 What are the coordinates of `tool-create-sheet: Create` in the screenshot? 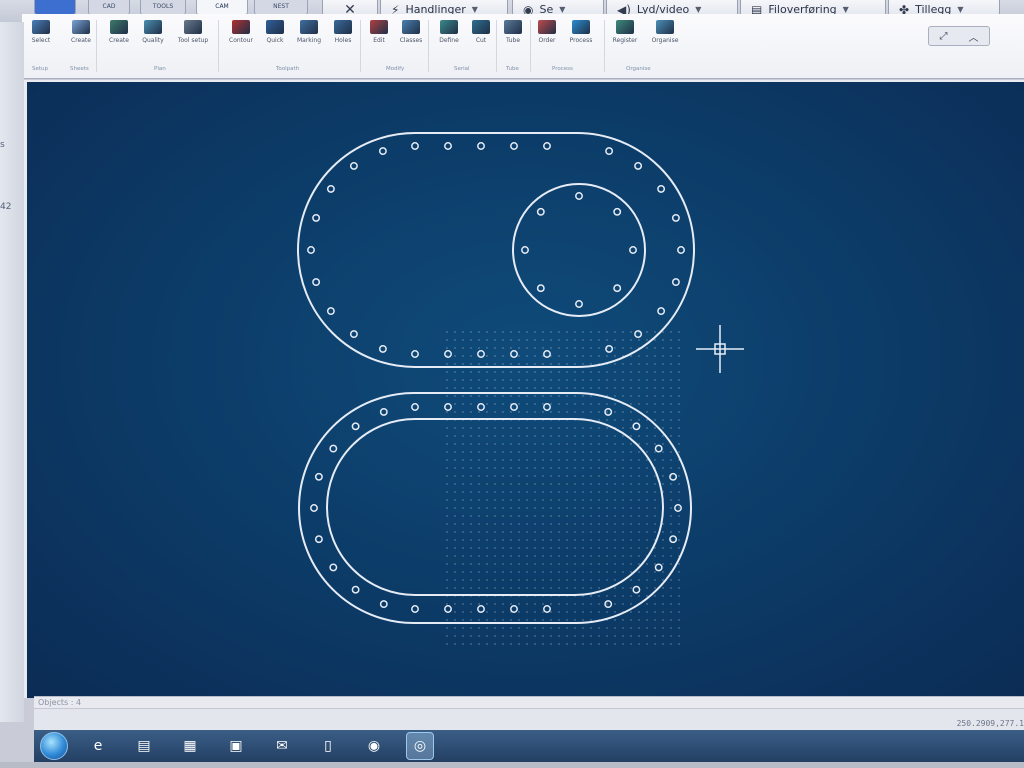 It's located at (81, 32).